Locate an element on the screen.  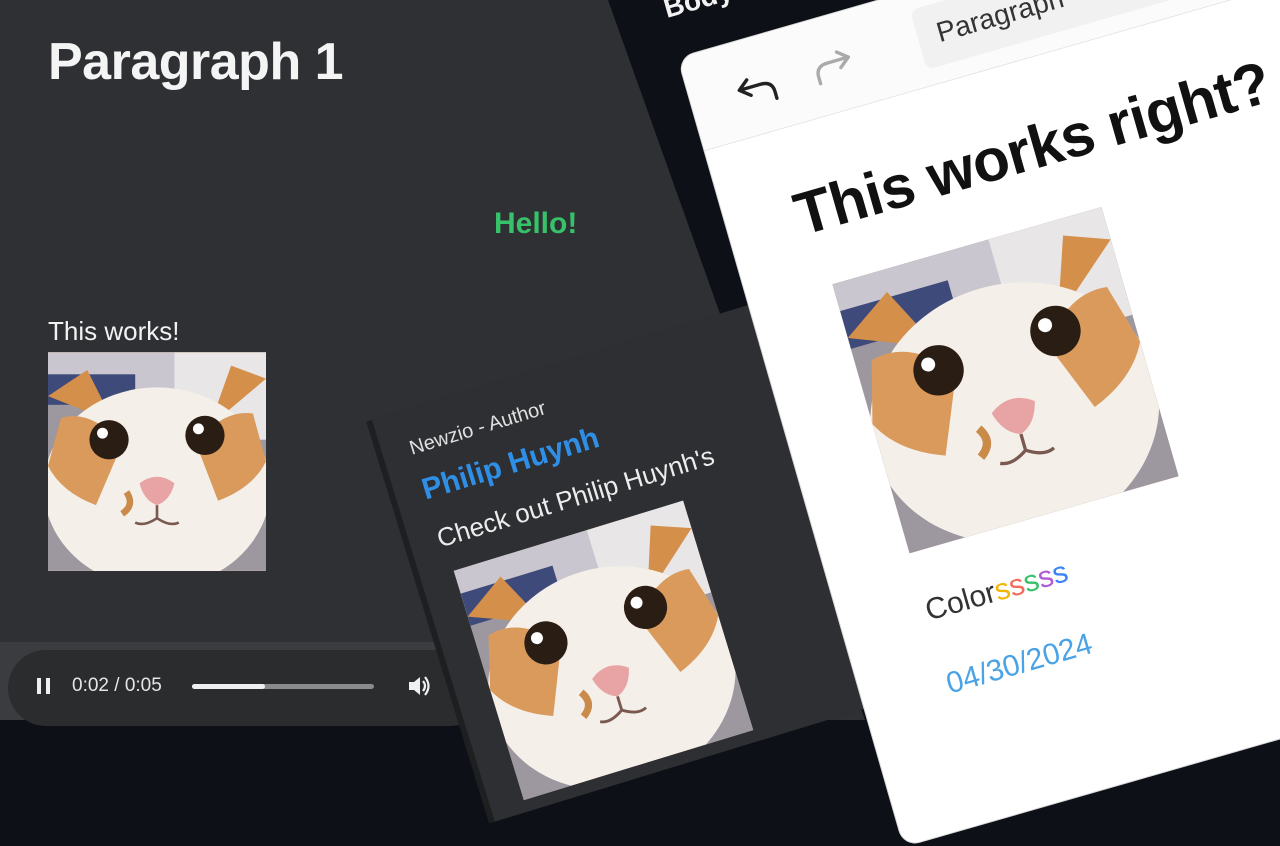
progress-slider is located at coordinates (283, 686).